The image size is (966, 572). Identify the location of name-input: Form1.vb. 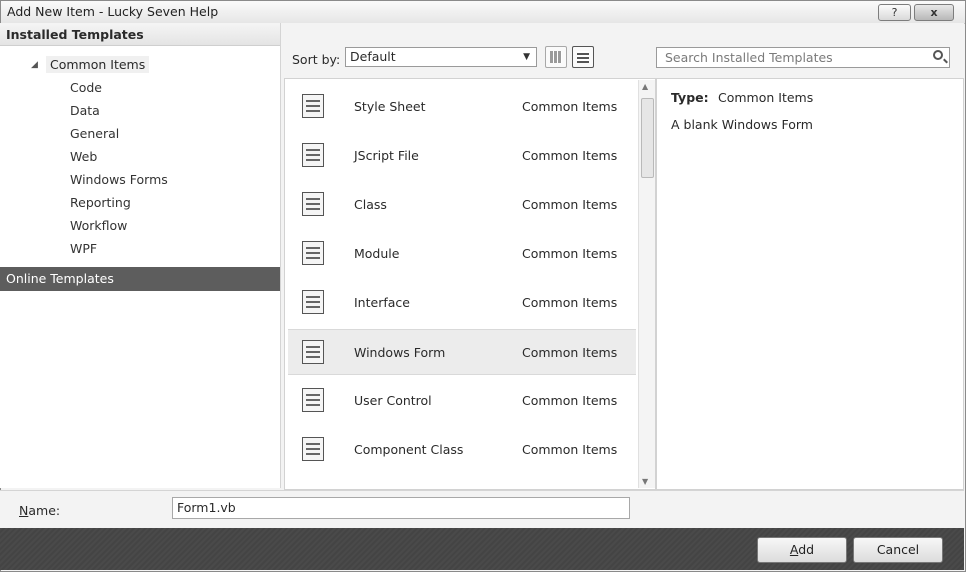
(401, 508).